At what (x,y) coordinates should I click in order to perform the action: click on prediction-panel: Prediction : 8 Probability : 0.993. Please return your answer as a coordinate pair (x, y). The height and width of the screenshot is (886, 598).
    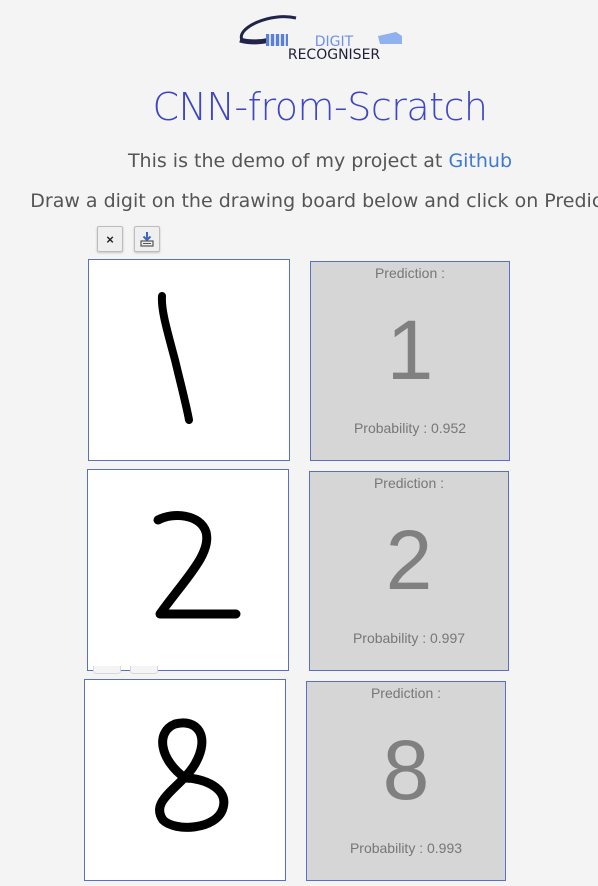
    Looking at the image, I should click on (406, 781).